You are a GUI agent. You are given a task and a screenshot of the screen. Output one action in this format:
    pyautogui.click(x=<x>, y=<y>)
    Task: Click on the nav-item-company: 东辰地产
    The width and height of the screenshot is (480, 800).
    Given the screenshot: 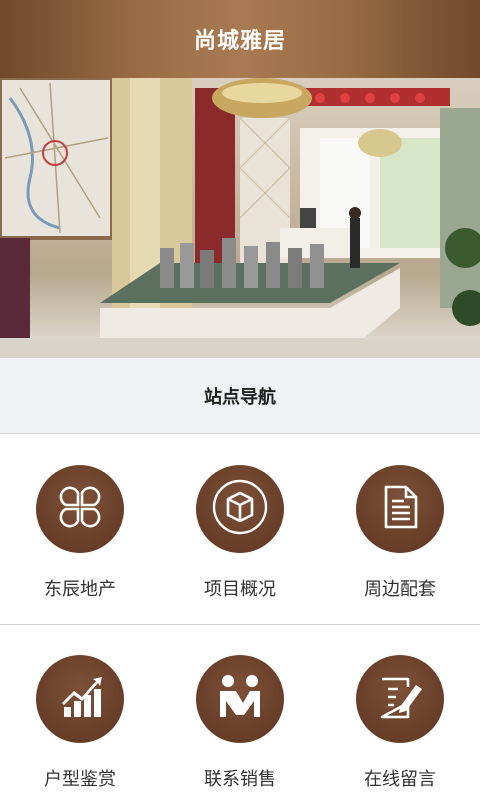 What is the action you would take?
    pyautogui.click(x=80, y=530)
    